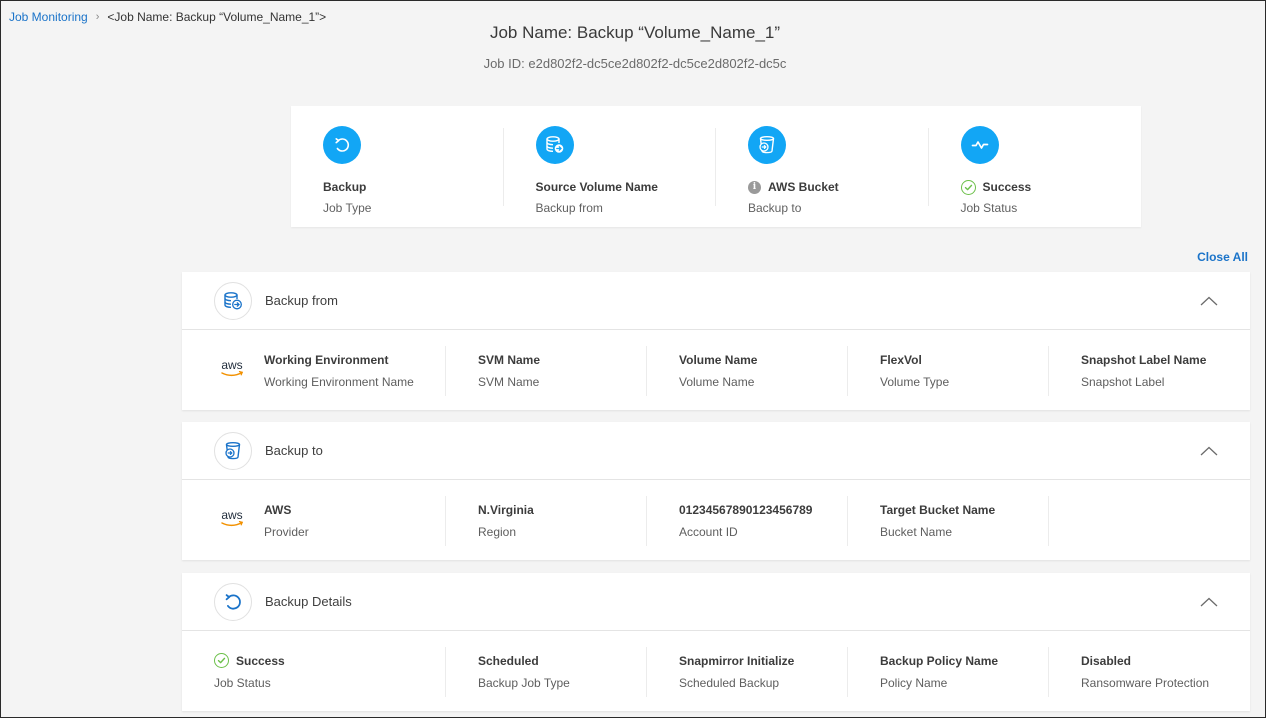 The image size is (1266, 718). Describe the element at coordinates (948, 672) in the screenshot. I see `field-policy-name: Backup Policy Name Policy Name` at that location.